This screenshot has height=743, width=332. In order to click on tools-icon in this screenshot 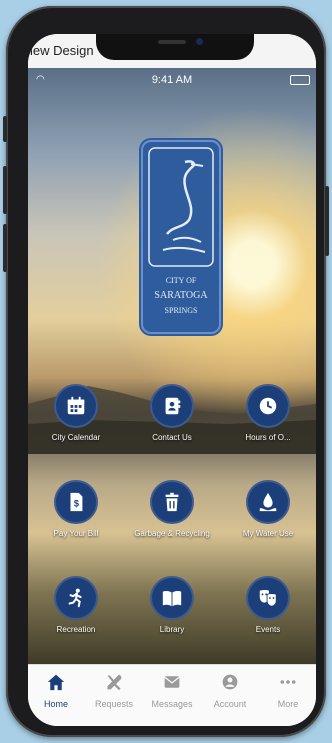, I will do `click(114, 682)`.